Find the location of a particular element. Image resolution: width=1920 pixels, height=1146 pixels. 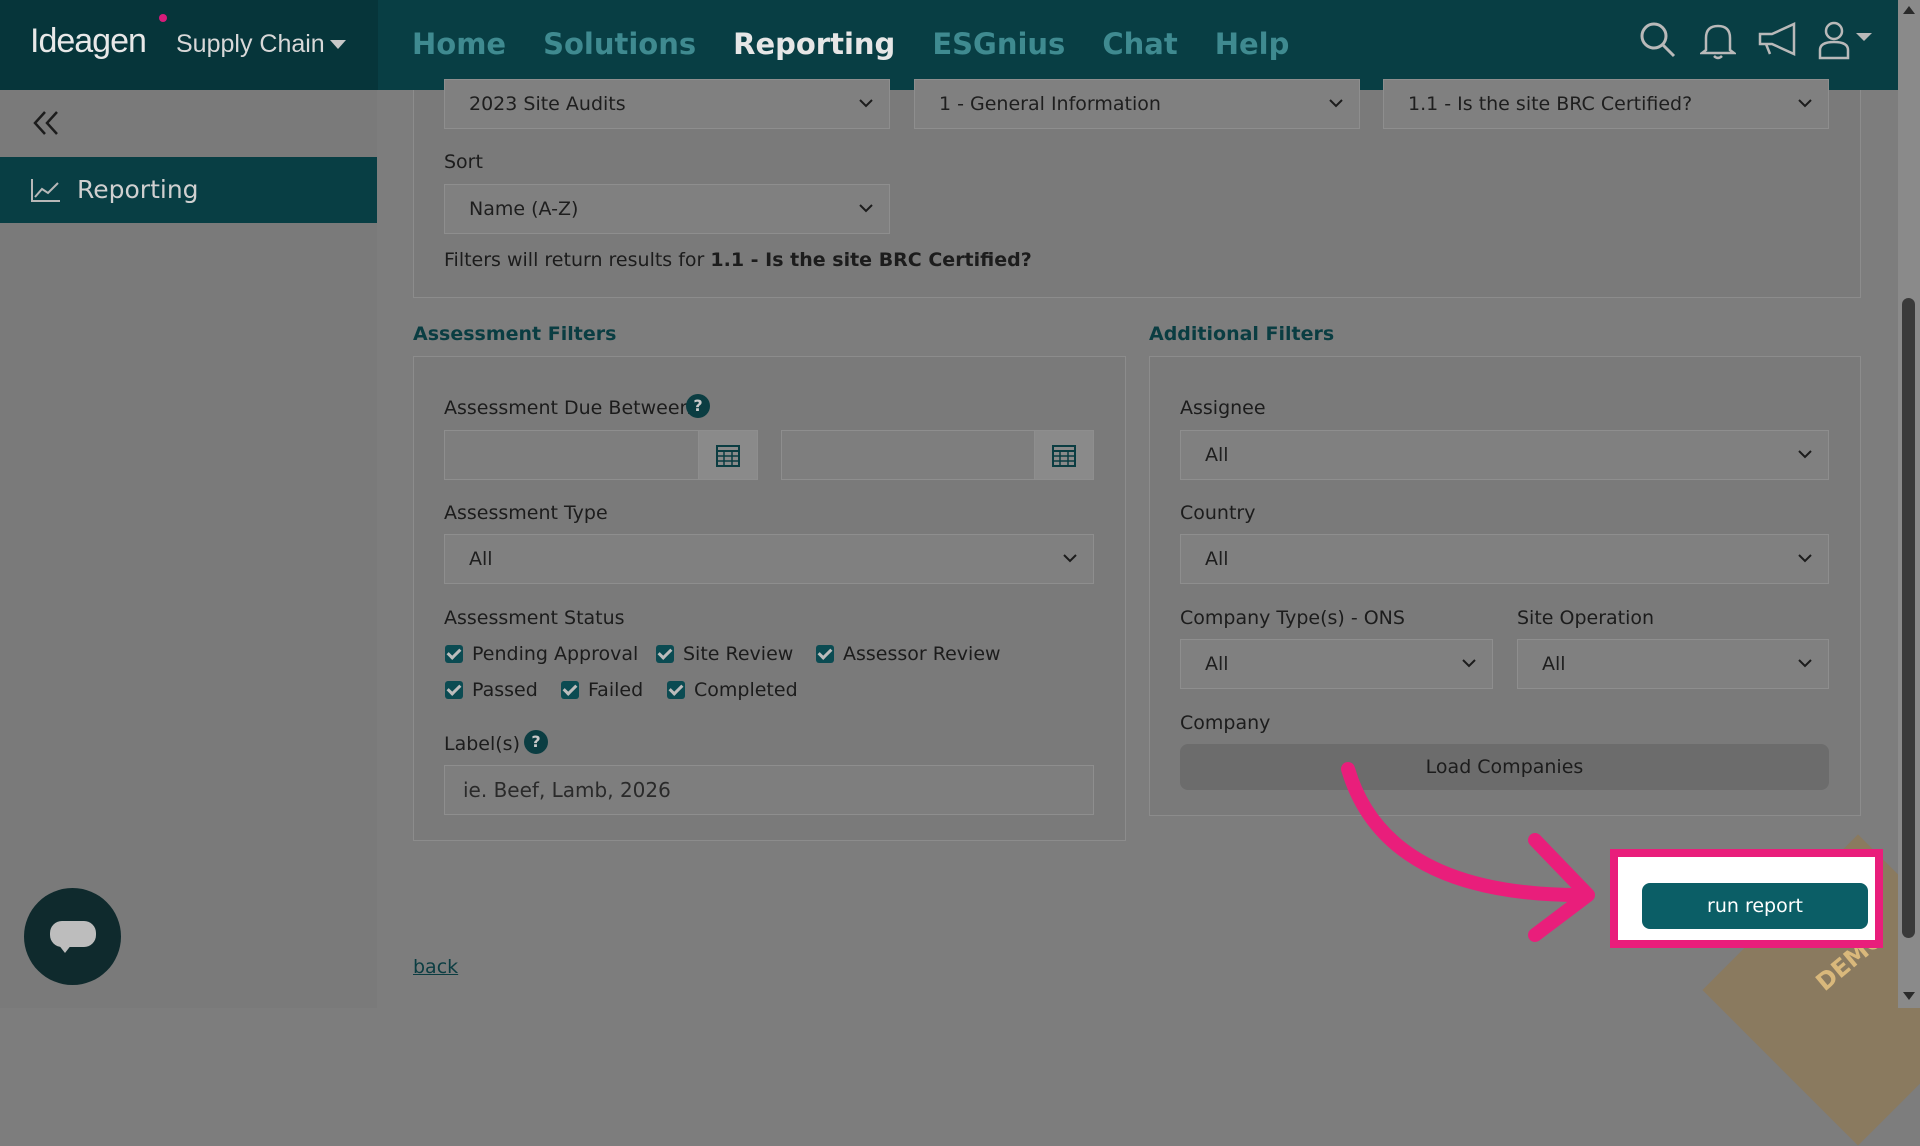

company-label: Company is located at coordinates (1225, 723).